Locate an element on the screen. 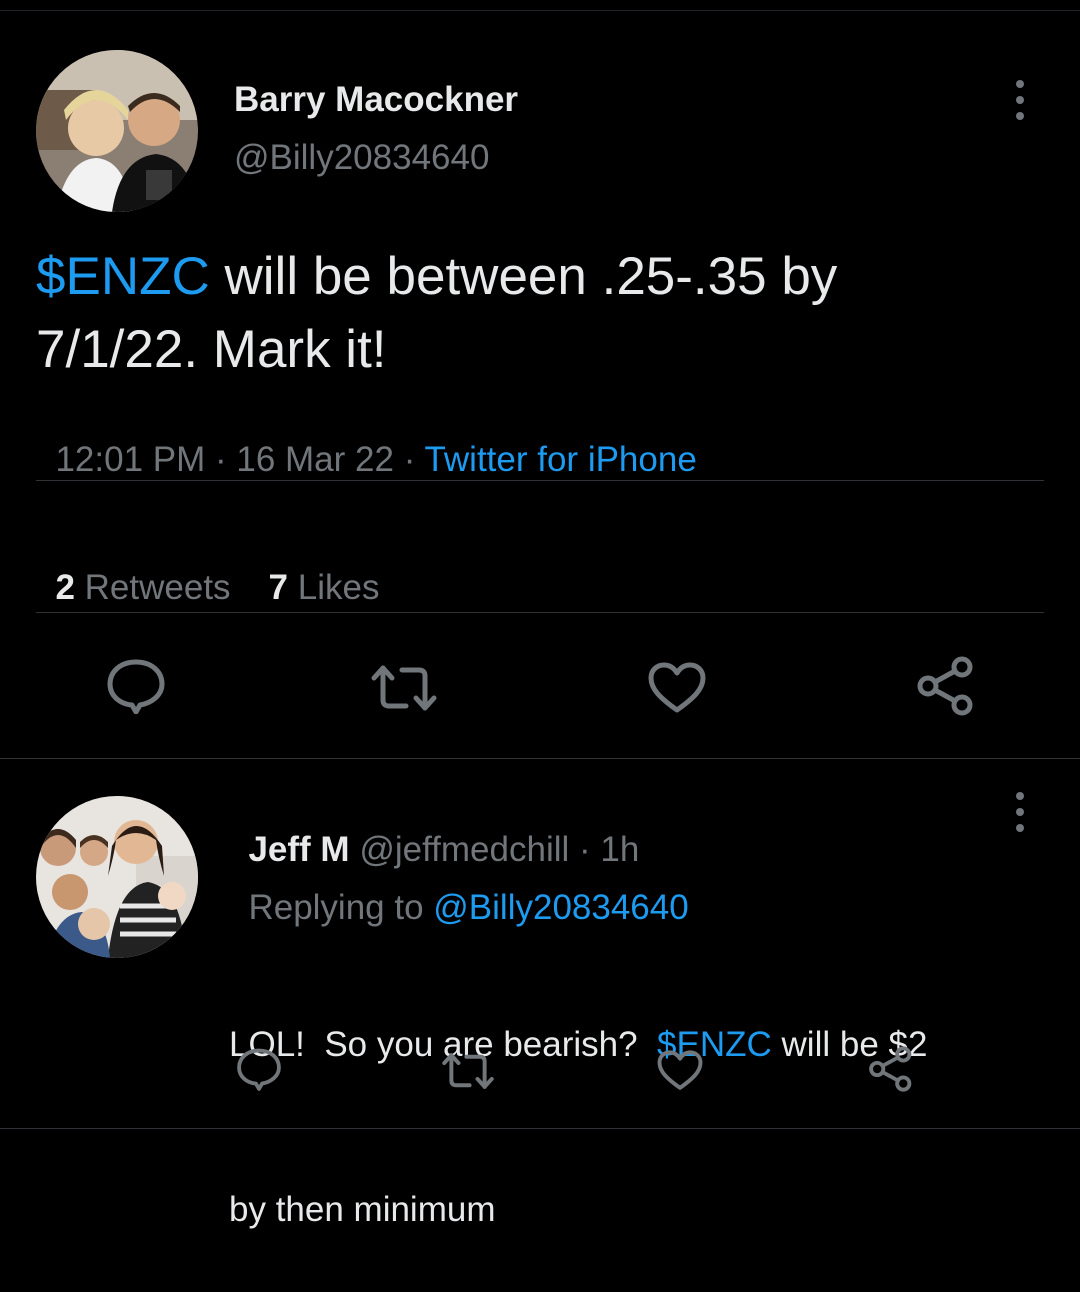 This screenshot has width=1080, height=1292. share-button is located at coordinates (946, 686).